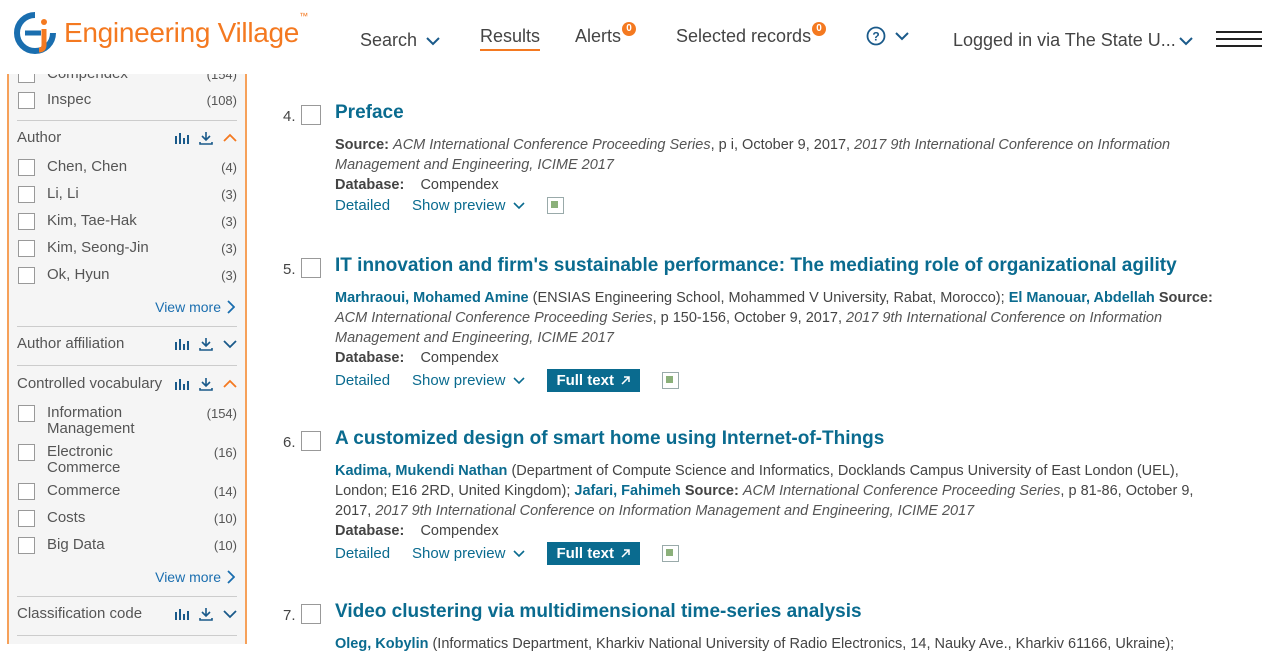  Describe the element at coordinates (195, 307) in the screenshot. I see `author-view-more-link: View more` at that location.